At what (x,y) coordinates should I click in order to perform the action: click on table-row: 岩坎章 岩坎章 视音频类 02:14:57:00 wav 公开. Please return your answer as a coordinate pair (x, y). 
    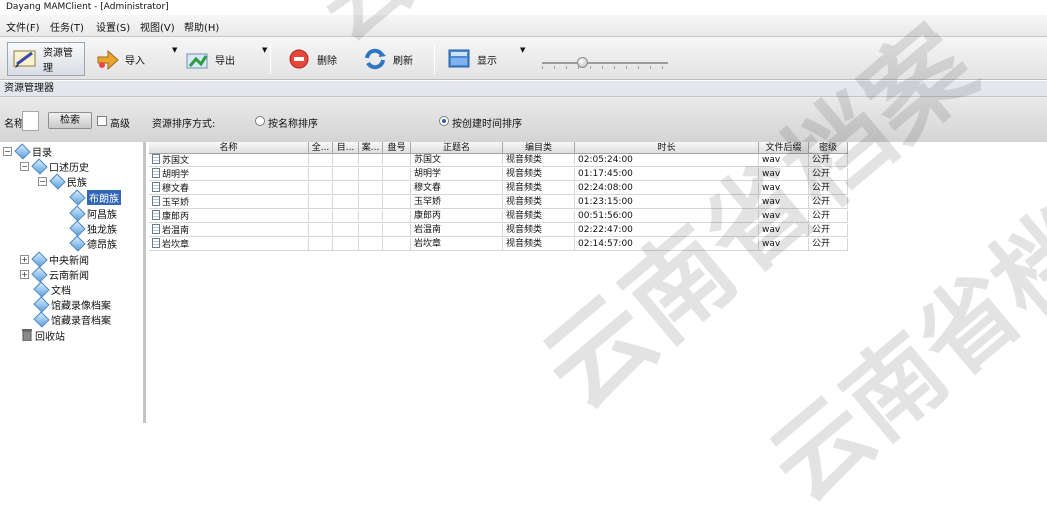
    Looking at the image, I should click on (498, 244).